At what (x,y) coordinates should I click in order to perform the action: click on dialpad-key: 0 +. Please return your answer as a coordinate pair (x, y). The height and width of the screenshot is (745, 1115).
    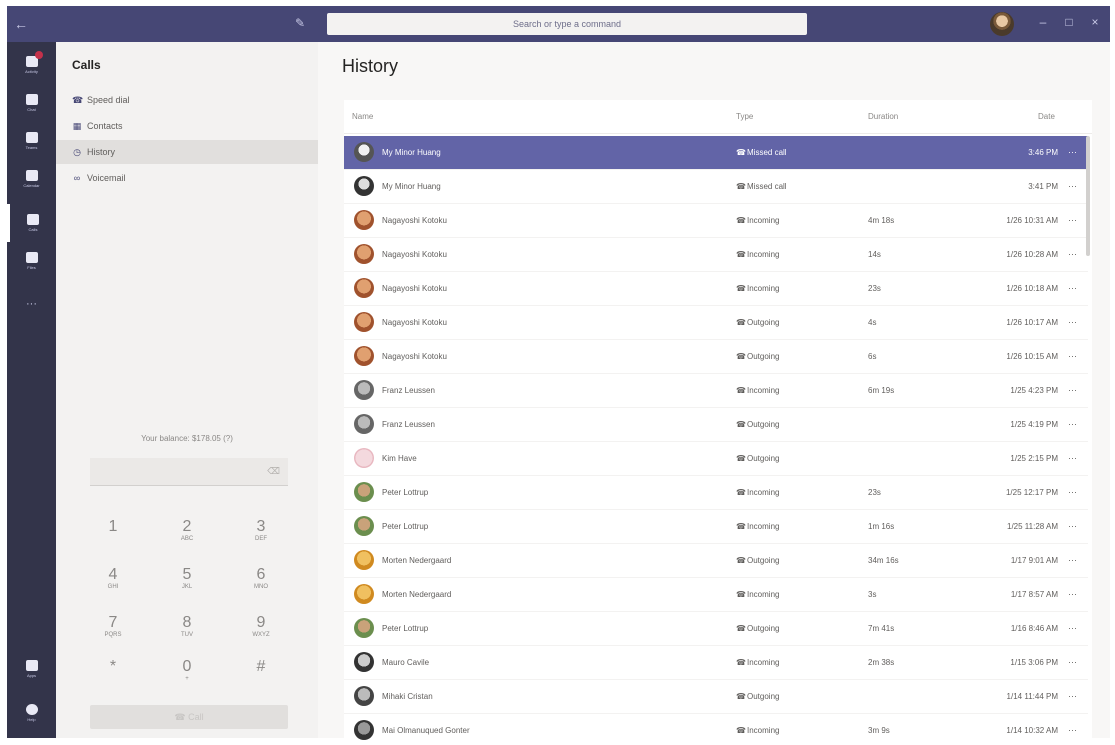
    Looking at the image, I should click on (187, 678).